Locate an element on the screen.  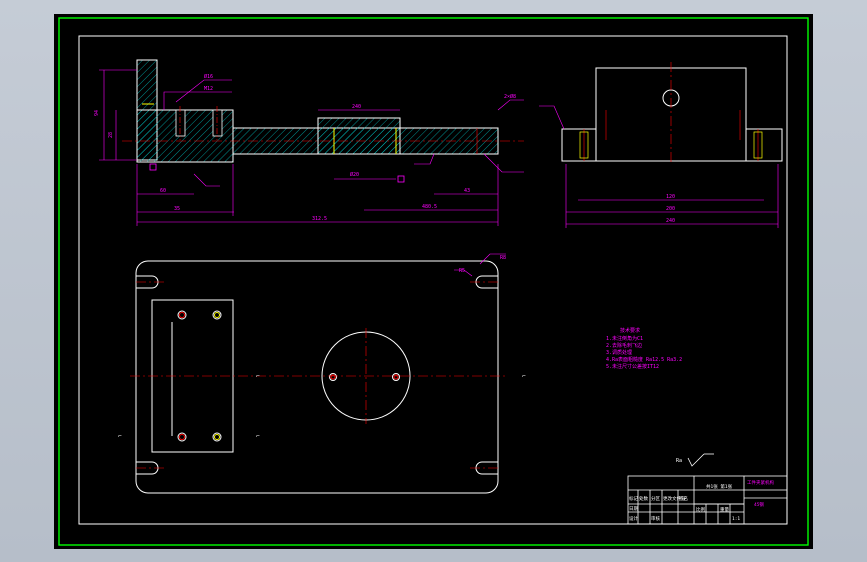
row-label-sign: 签名 is located at coordinates (683, 498).